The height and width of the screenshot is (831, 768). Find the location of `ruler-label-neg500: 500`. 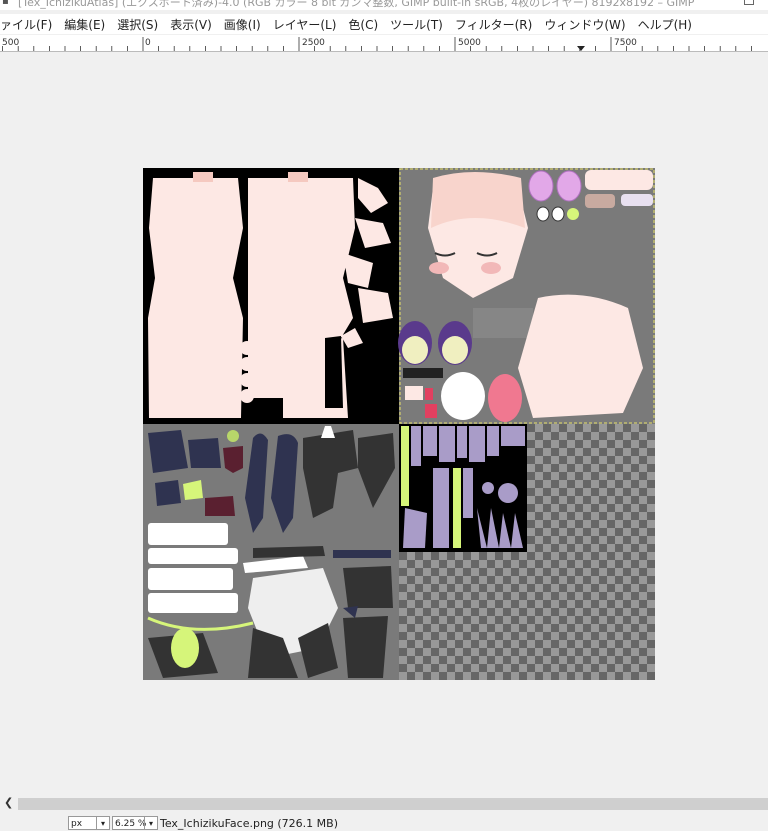

ruler-label-neg500: 500 is located at coordinates (10, 43).